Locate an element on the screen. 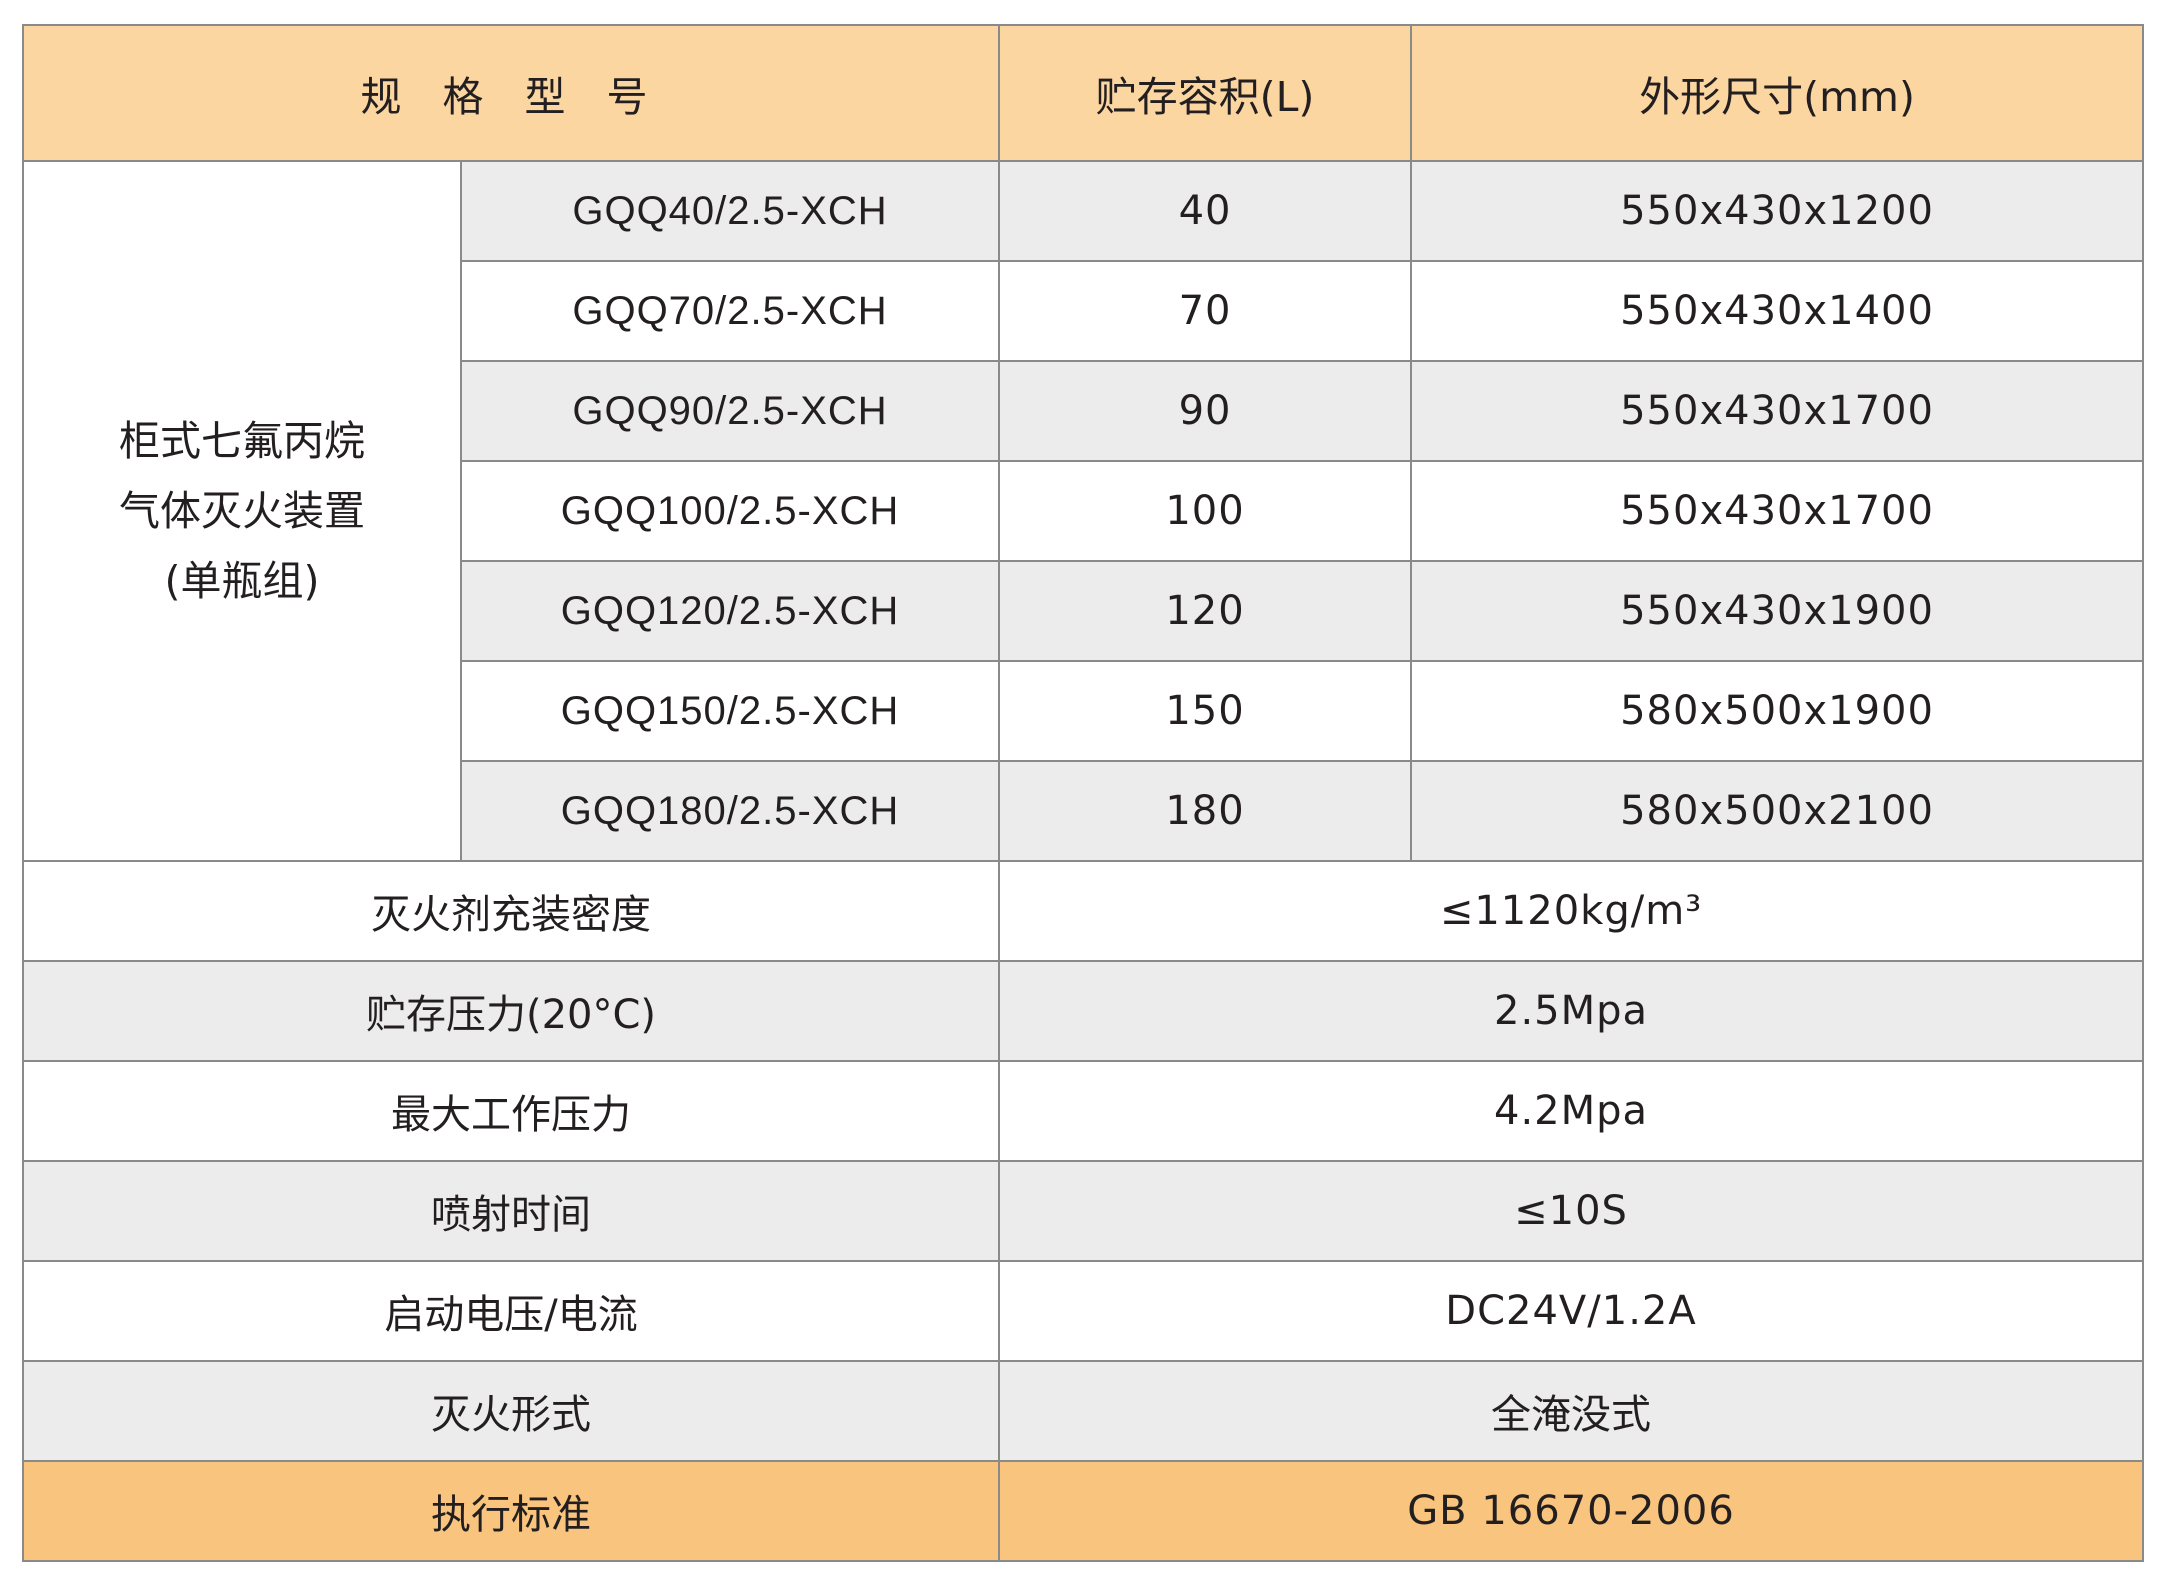 This screenshot has height=1595, width=2163. model-volume: 100 is located at coordinates (1205, 511).